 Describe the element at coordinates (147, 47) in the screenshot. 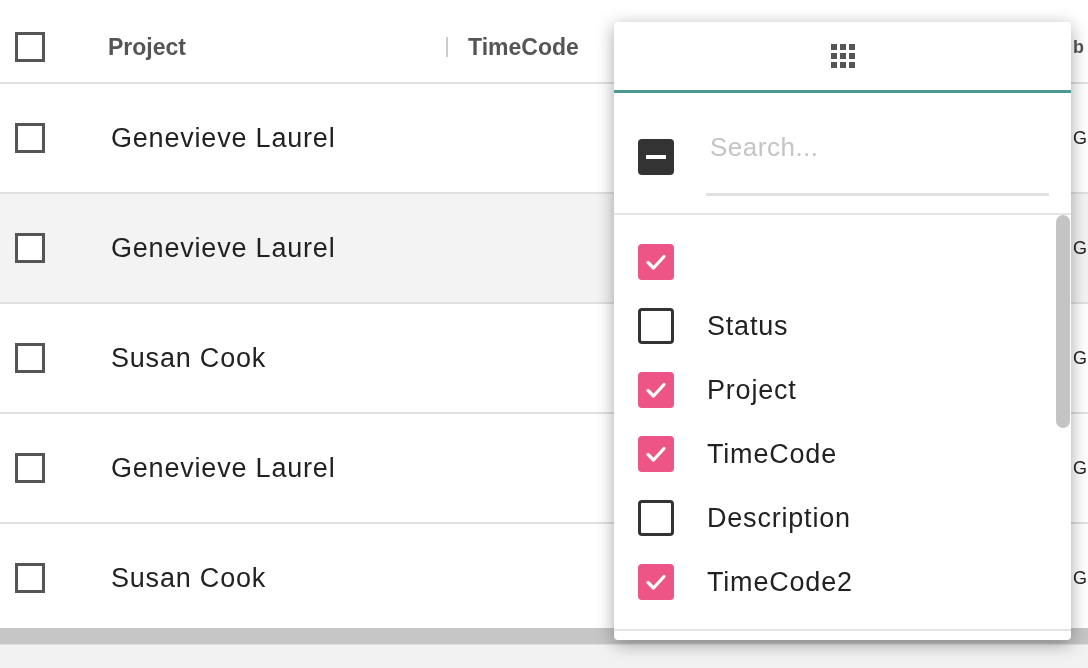

I see `column-header: Project` at that location.